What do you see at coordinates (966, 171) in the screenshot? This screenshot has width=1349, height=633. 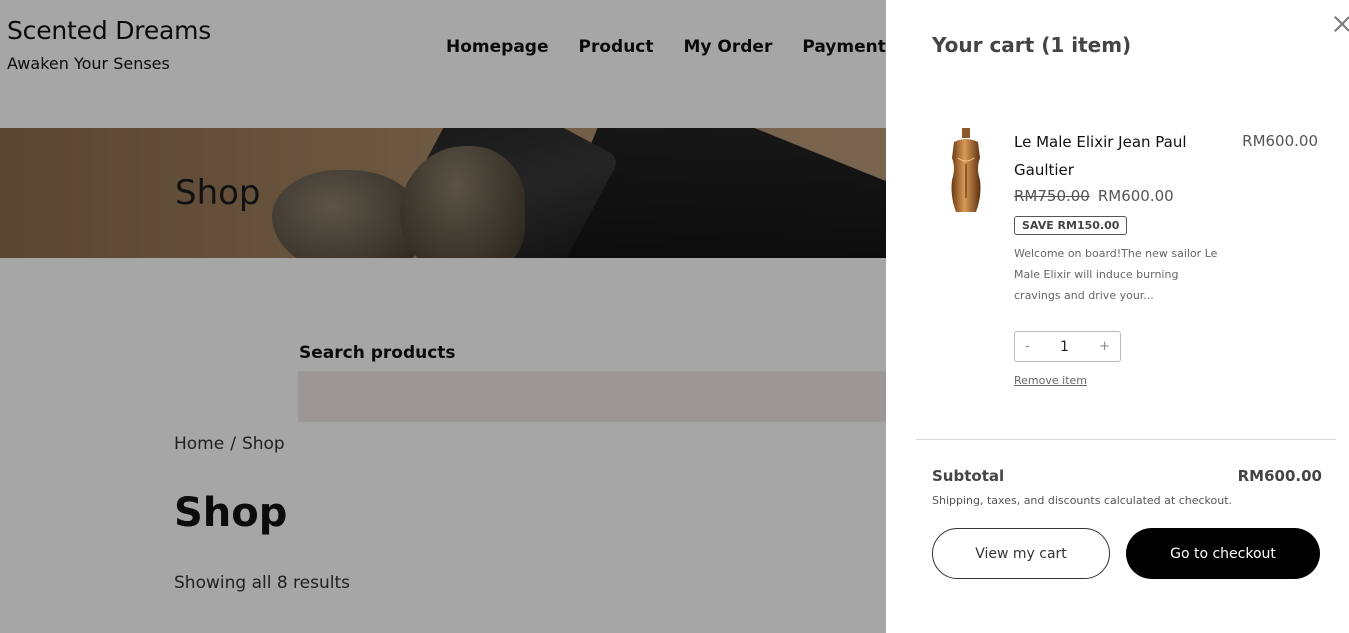 I see `product-thumbnail` at bounding box center [966, 171].